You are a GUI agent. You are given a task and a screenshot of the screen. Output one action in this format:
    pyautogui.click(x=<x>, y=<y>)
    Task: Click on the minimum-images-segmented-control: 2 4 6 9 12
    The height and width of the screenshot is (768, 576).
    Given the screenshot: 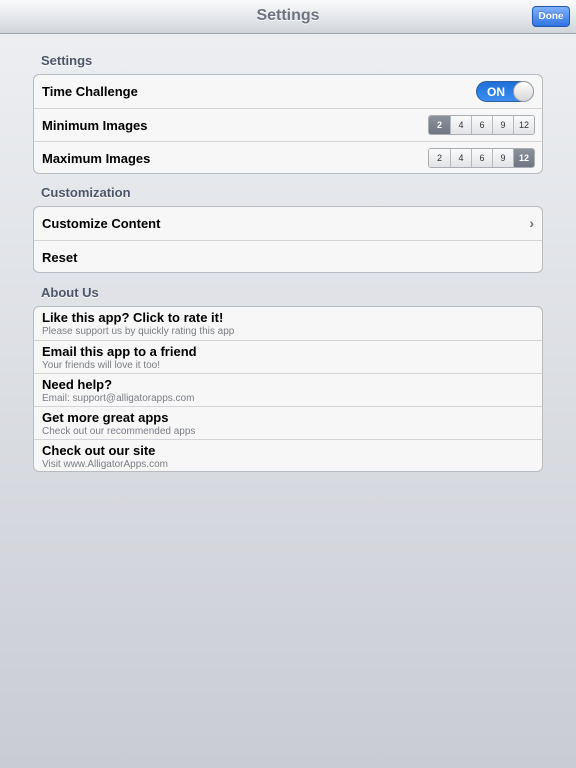 What is the action you would take?
    pyautogui.click(x=481, y=125)
    